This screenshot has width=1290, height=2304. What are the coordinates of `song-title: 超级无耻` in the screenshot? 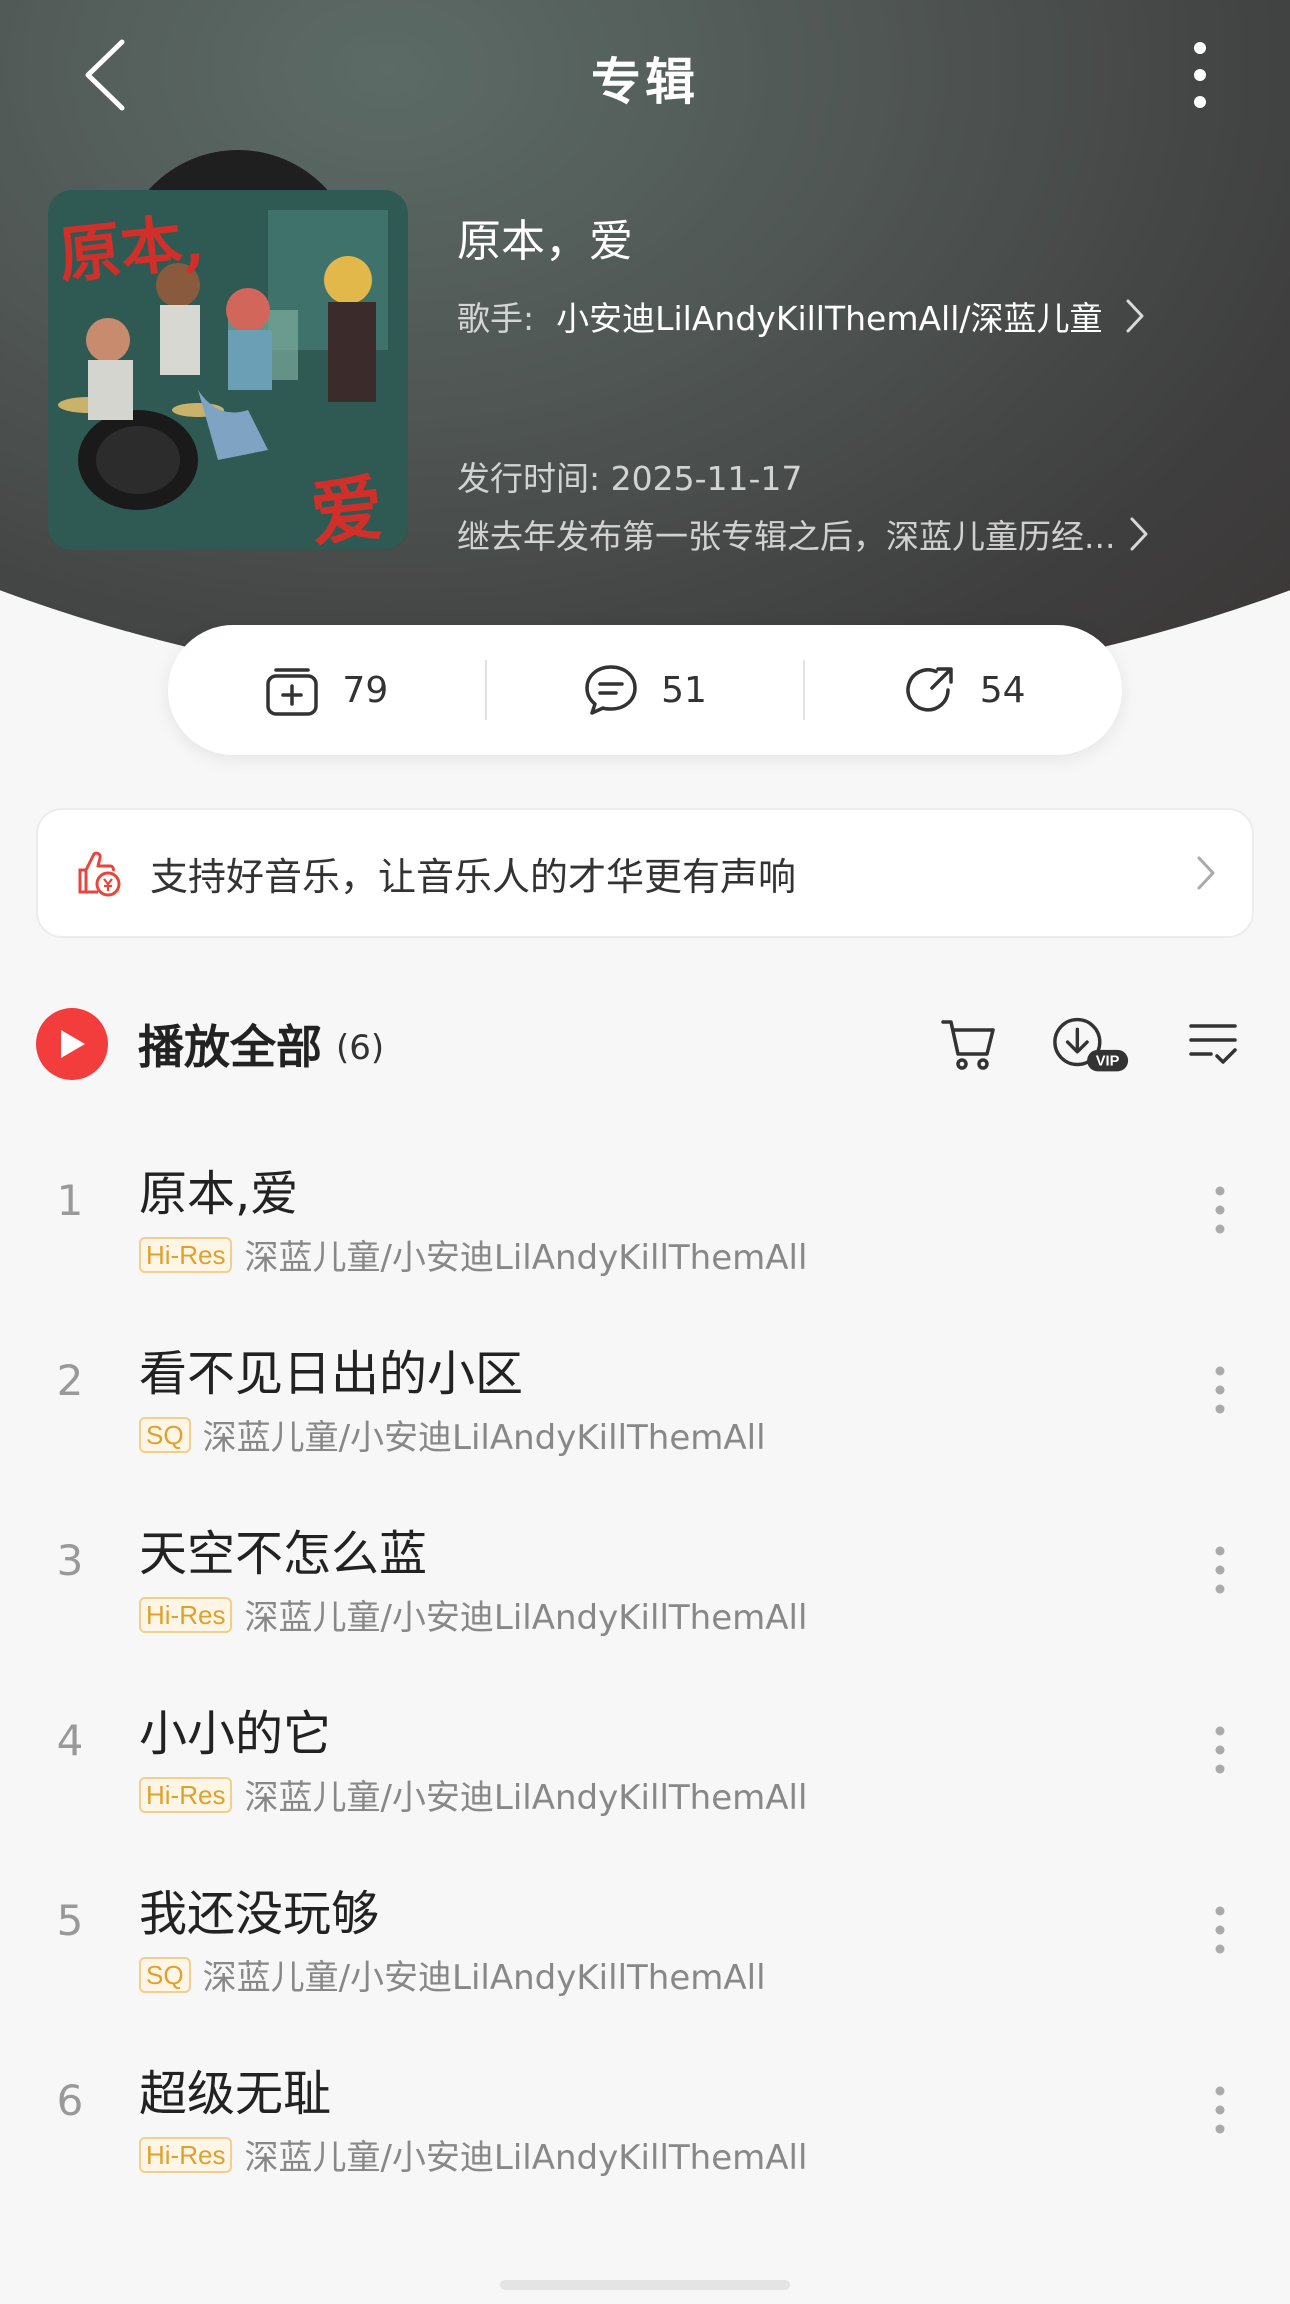 It's located at (235, 2094).